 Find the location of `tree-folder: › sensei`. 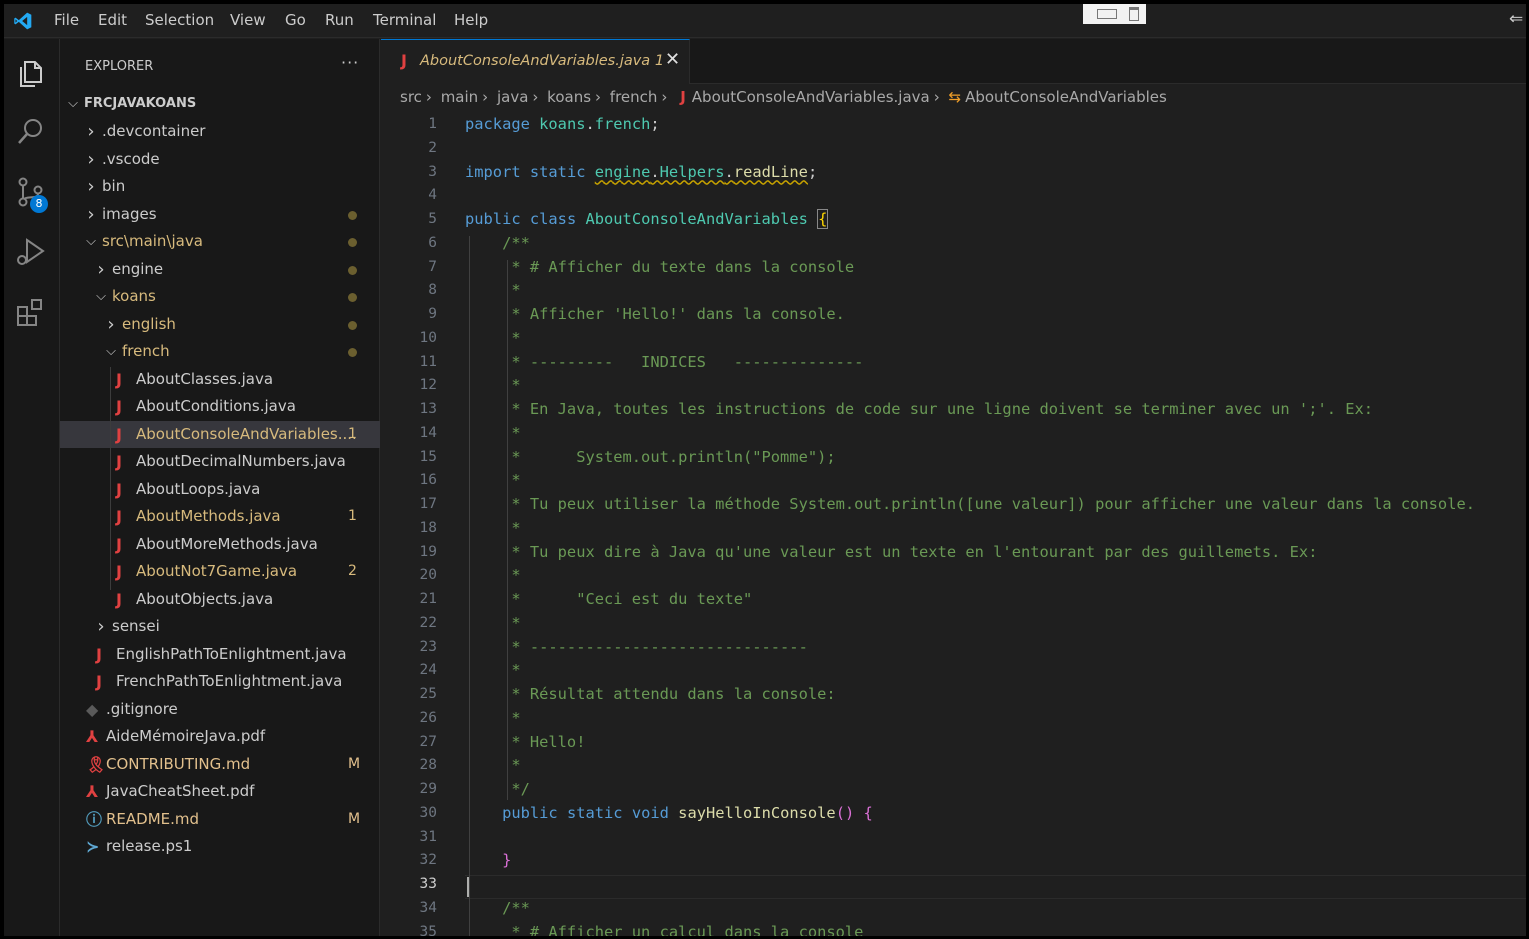

tree-folder: › sensei is located at coordinates (220, 626).